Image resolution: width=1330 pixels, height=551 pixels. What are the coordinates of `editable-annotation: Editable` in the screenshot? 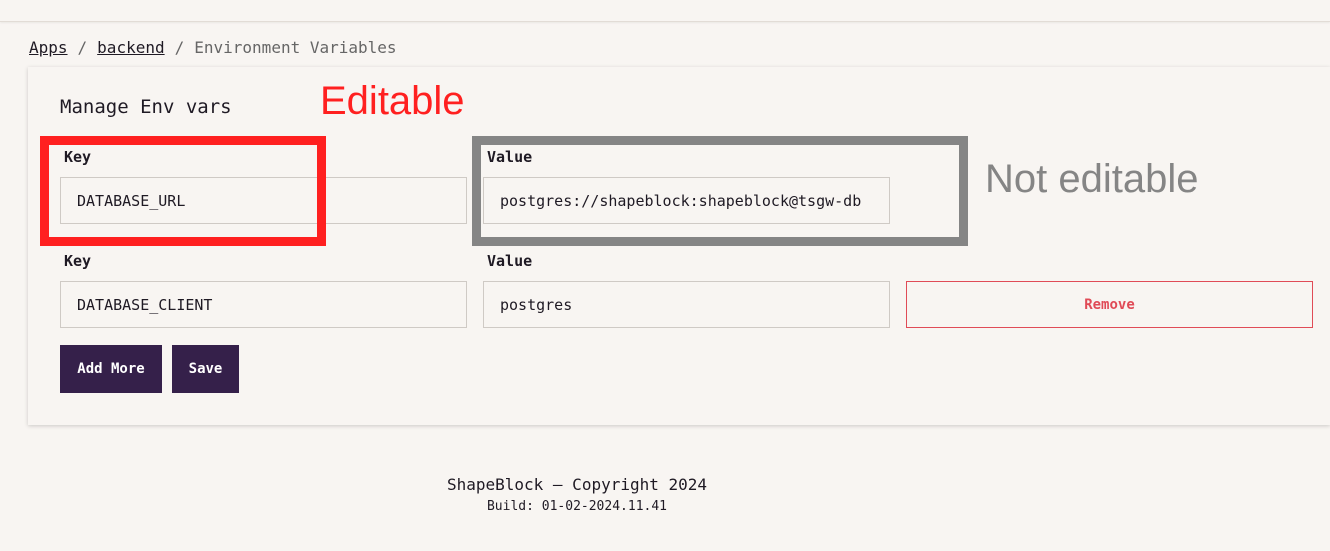 It's located at (392, 101).